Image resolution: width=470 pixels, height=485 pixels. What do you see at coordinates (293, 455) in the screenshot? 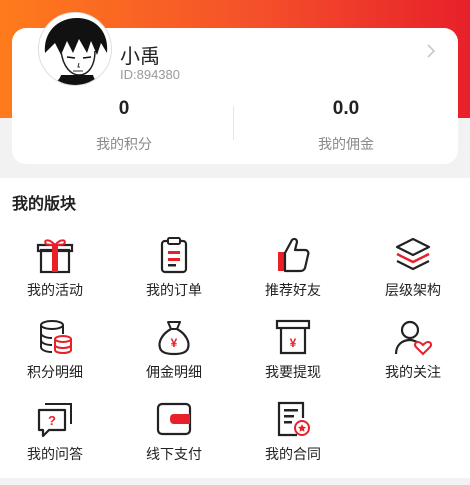
I see `grid-item-label: 我的合同` at bounding box center [293, 455].